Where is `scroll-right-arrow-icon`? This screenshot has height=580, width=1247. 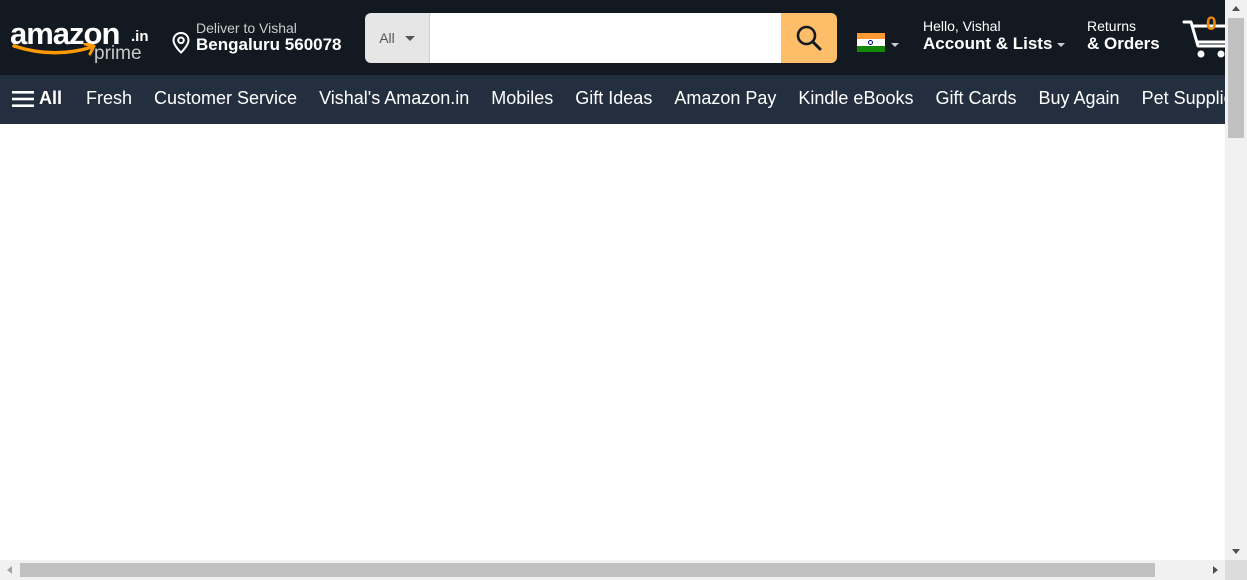 scroll-right-arrow-icon is located at coordinates (1215, 570).